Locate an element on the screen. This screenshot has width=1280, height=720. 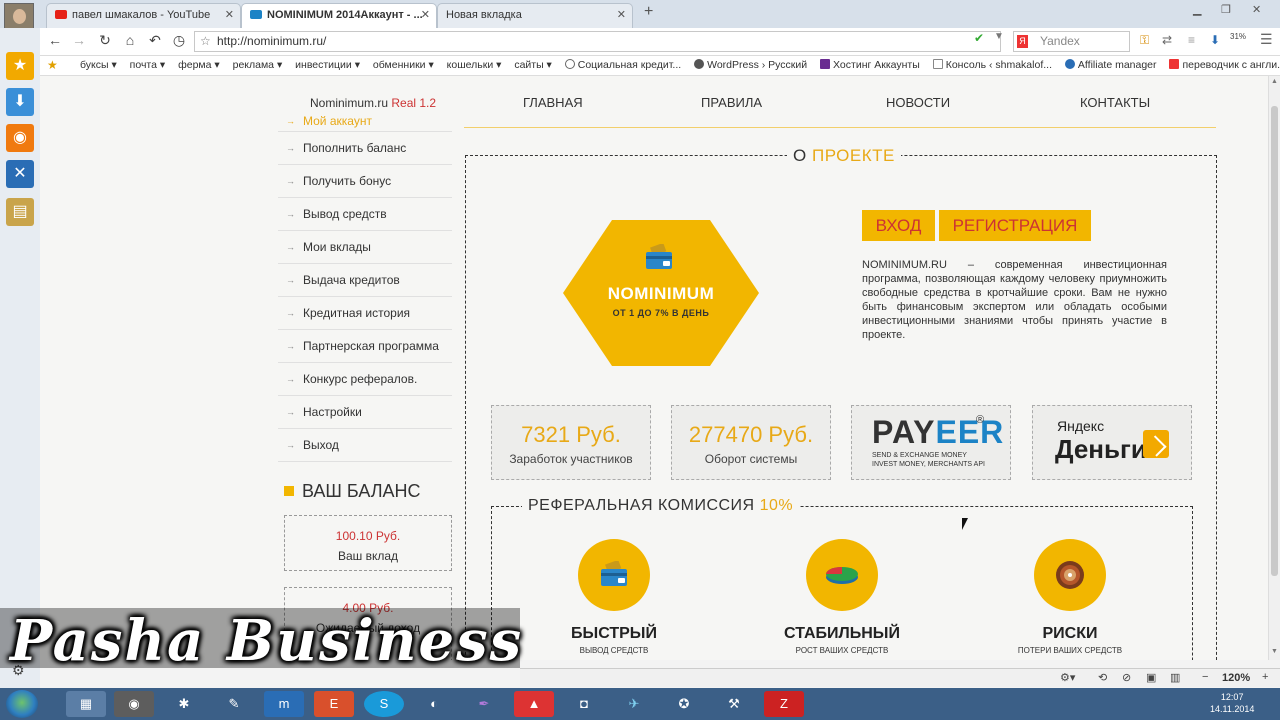
nav-rules: ПРАВИЛА is located at coordinates (731, 102).